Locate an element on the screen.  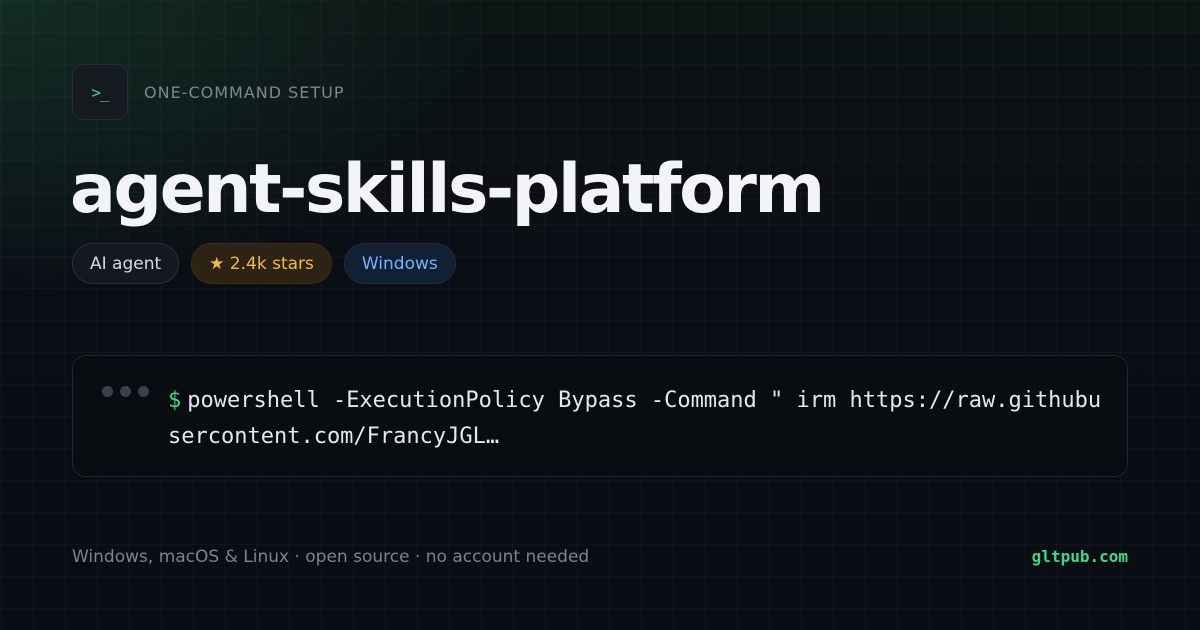
category-badge: AI agent is located at coordinates (126, 263).